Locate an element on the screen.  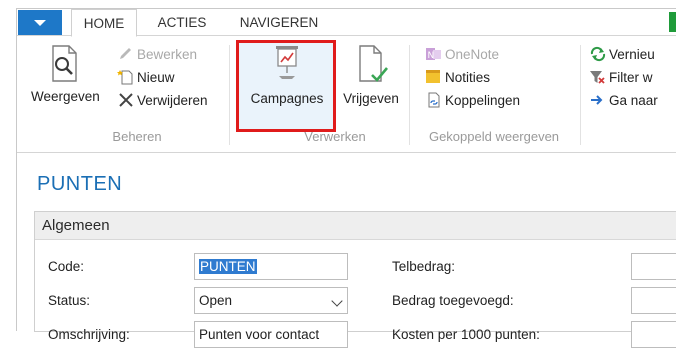
filter-button: Filter w is located at coordinates (621, 78).